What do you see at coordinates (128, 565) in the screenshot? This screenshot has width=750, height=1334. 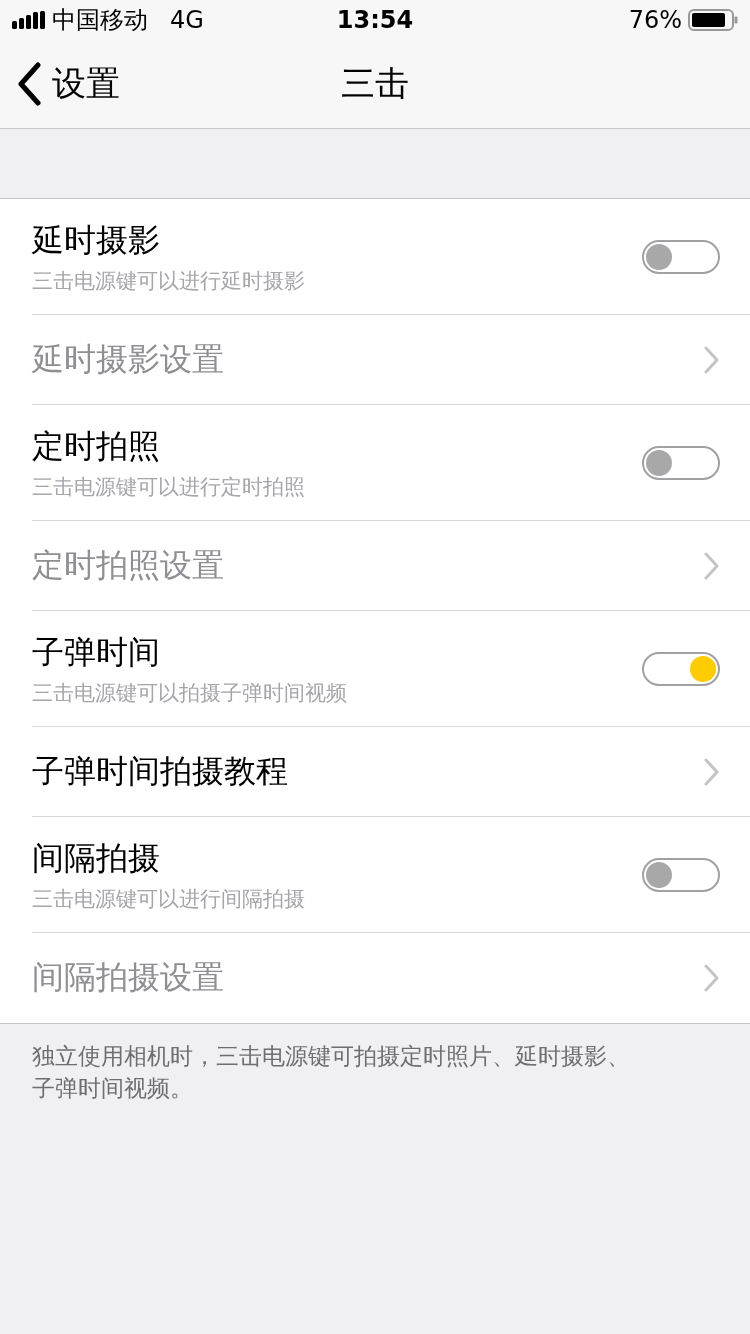 I see `setting-link-title: 定时拍照设置` at bounding box center [128, 565].